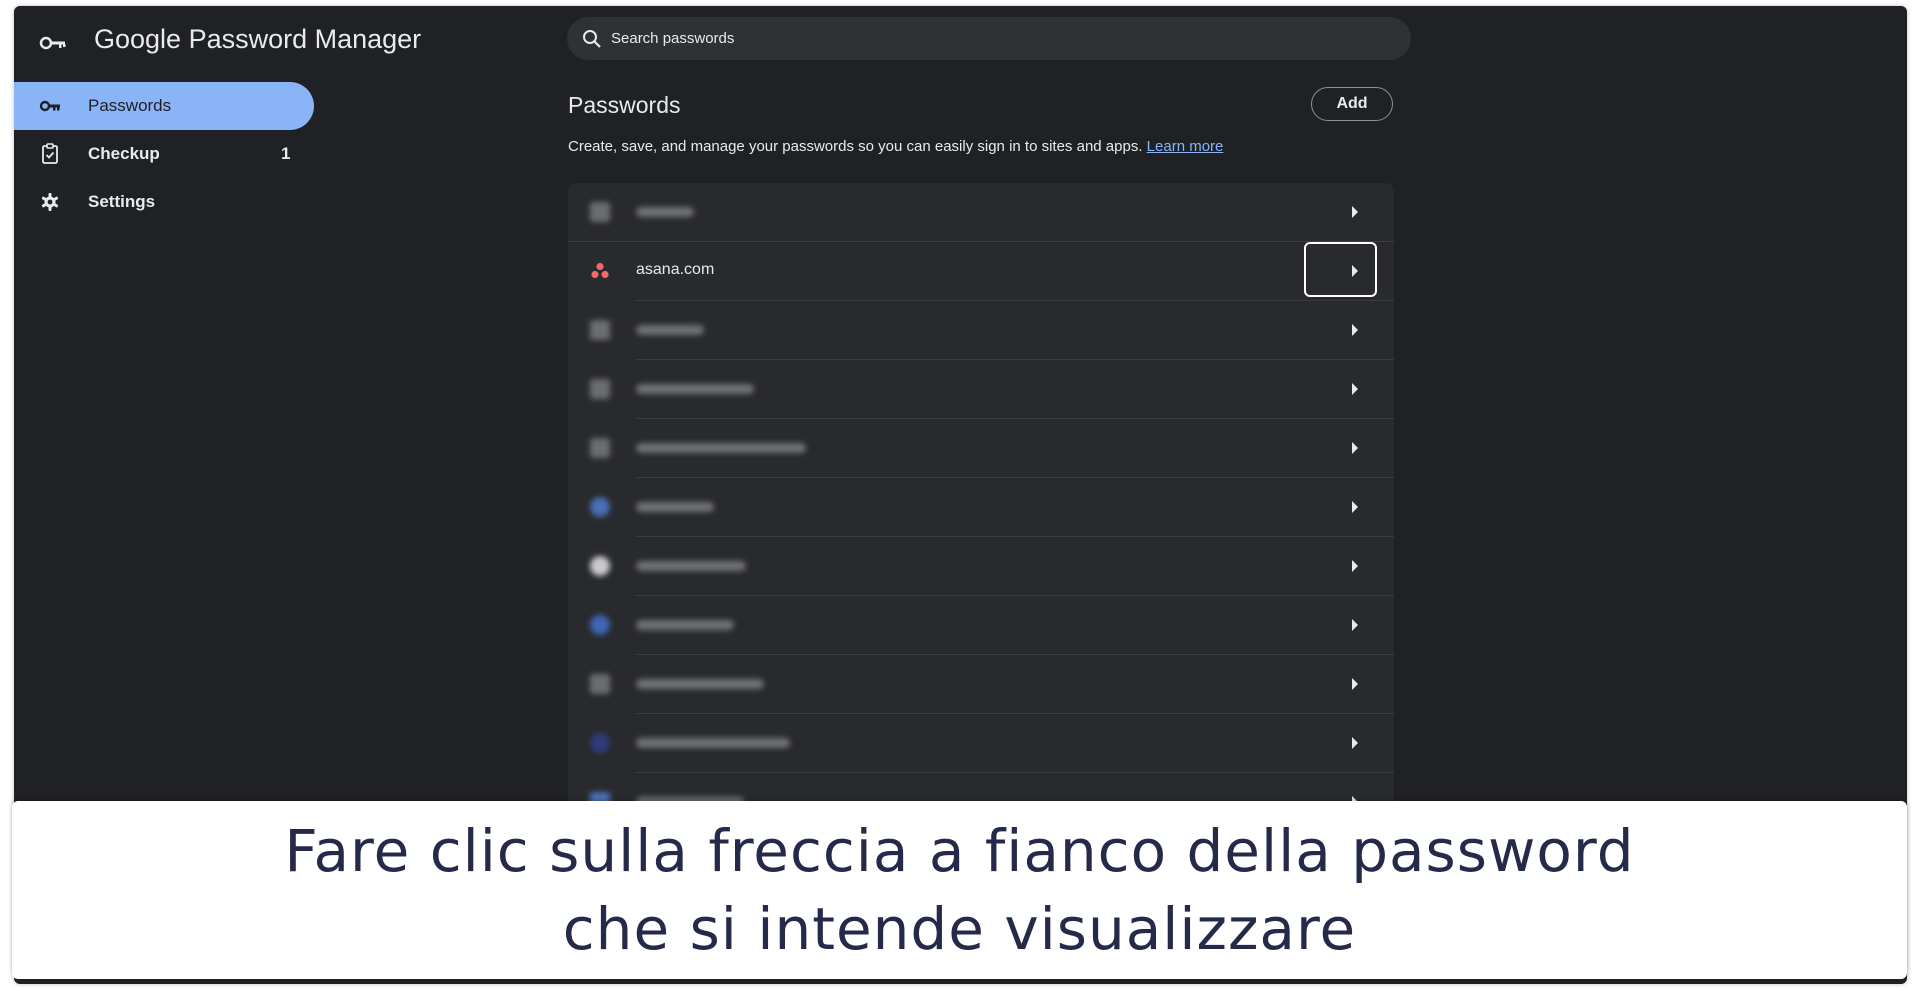  What do you see at coordinates (50, 106) in the screenshot?
I see `key-icon` at bounding box center [50, 106].